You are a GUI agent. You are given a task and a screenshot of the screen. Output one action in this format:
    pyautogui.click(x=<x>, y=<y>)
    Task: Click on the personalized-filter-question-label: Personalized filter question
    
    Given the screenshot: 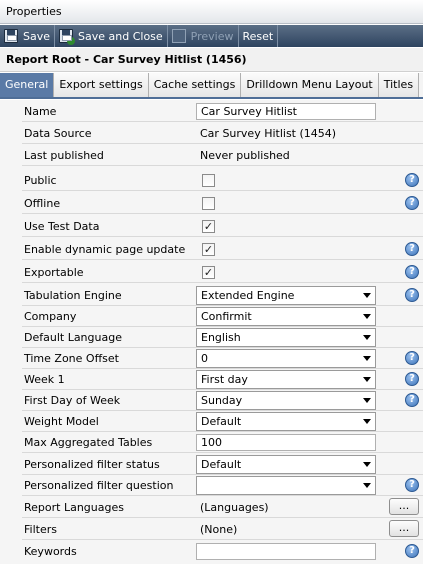 What is the action you would take?
    pyautogui.click(x=99, y=485)
    